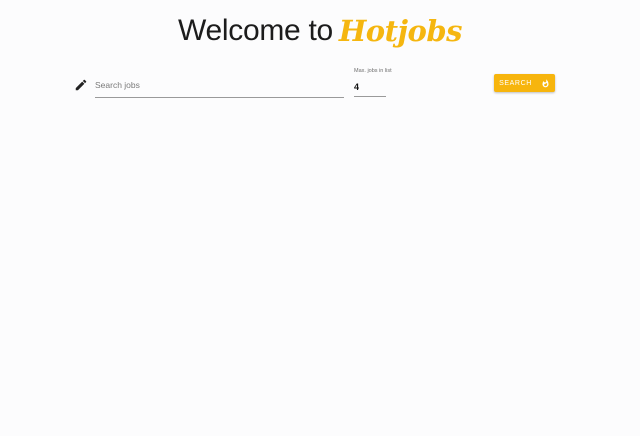 This screenshot has height=436, width=640. I want to click on welcome-text: Welcome to, so click(255, 30).